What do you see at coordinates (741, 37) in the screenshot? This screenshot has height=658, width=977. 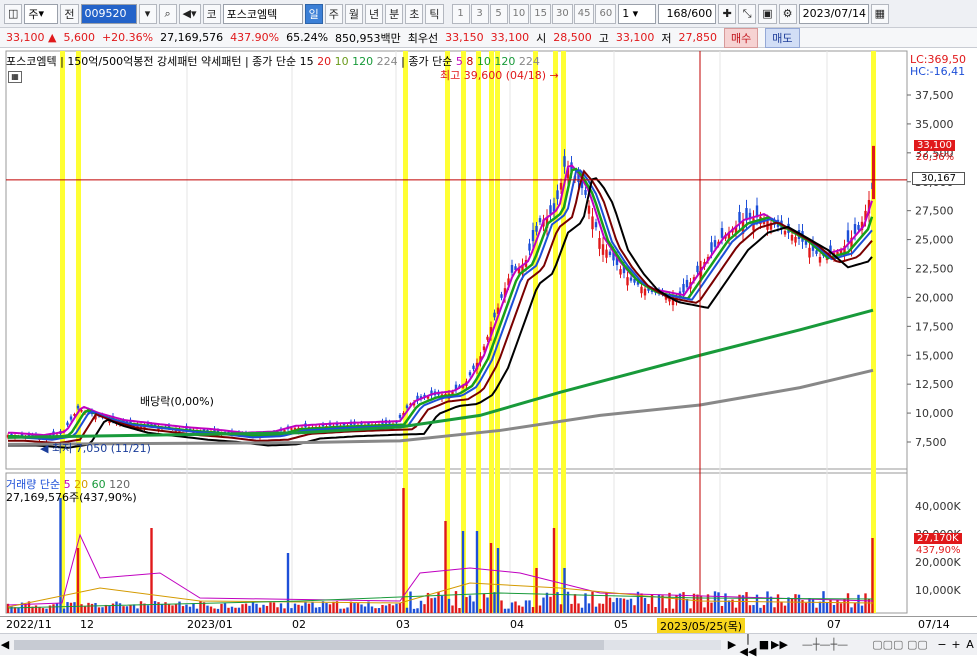 I see `buy-button: 매수` at bounding box center [741, 37].